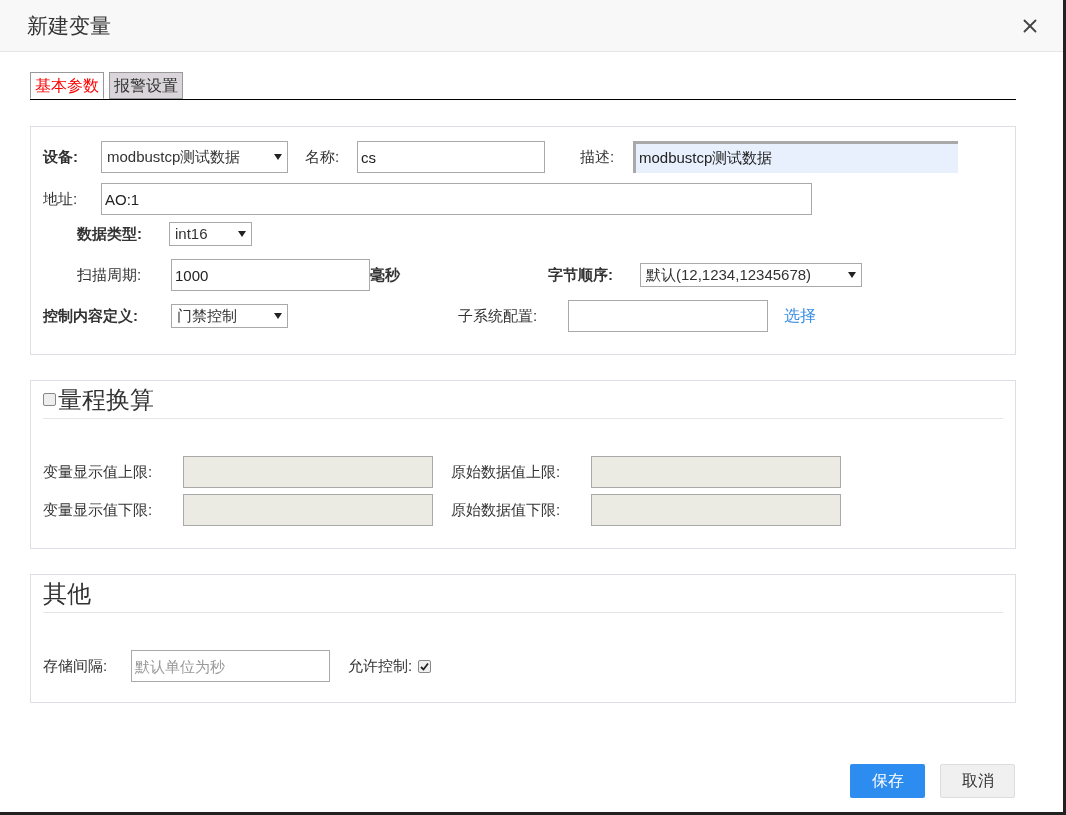 The image size is (1066, 815). I want to click on description-label: 描述:, so click(598, 156).